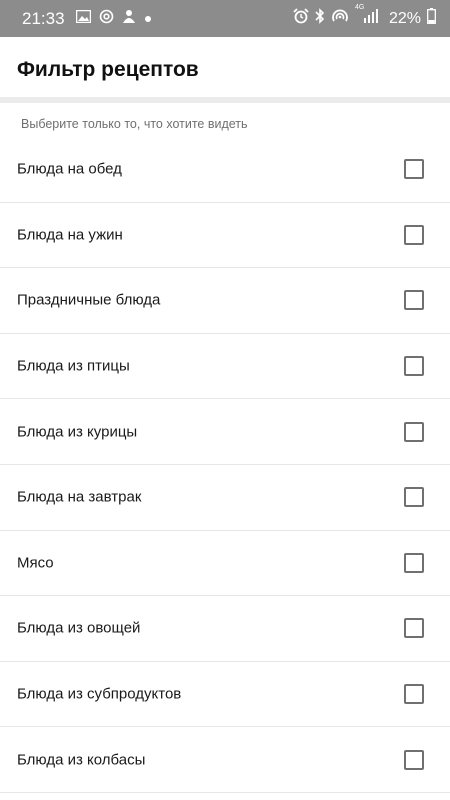 Image resolution: width=450 pixels, height=800 pixels. What do you see at coordinates (79, 497) in the screenshot?
I see `filter-label: Блюда на завтрак` at bounding box center [79, 497].